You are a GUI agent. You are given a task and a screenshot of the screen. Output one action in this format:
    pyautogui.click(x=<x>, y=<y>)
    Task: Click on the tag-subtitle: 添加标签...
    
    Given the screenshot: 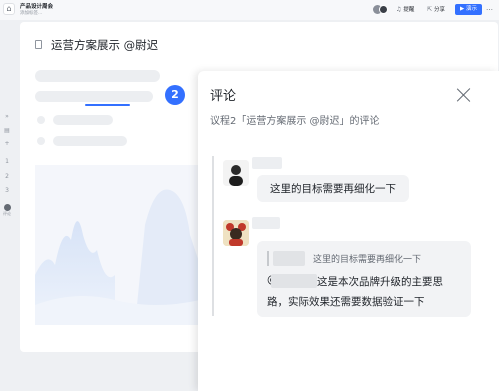 What is the action you would take?
    pyautogui.click(x=31, y=13)
    